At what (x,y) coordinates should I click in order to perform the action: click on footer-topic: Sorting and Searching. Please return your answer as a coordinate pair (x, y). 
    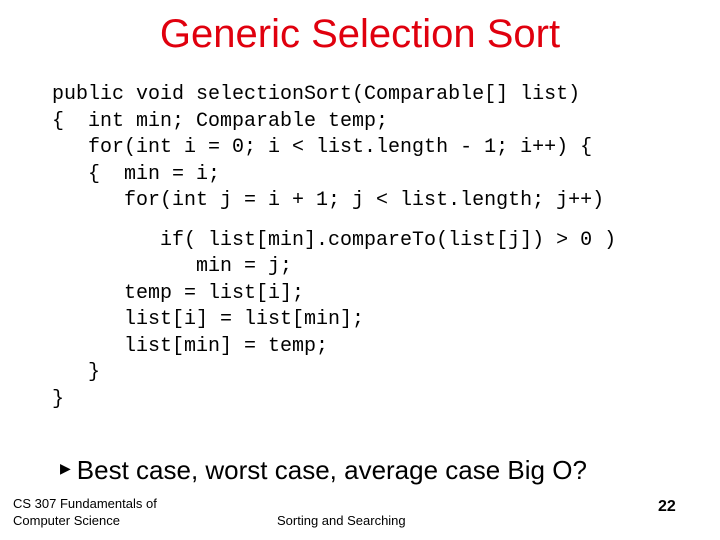
    Looking at the image, I should click on (341, 520).